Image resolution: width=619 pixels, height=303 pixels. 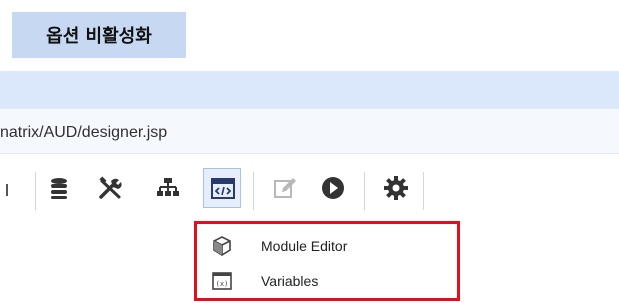 What do you see at coordinates (396, 188) in the screenshot?
I see `gear-icon` at bounding box center [396, 188].